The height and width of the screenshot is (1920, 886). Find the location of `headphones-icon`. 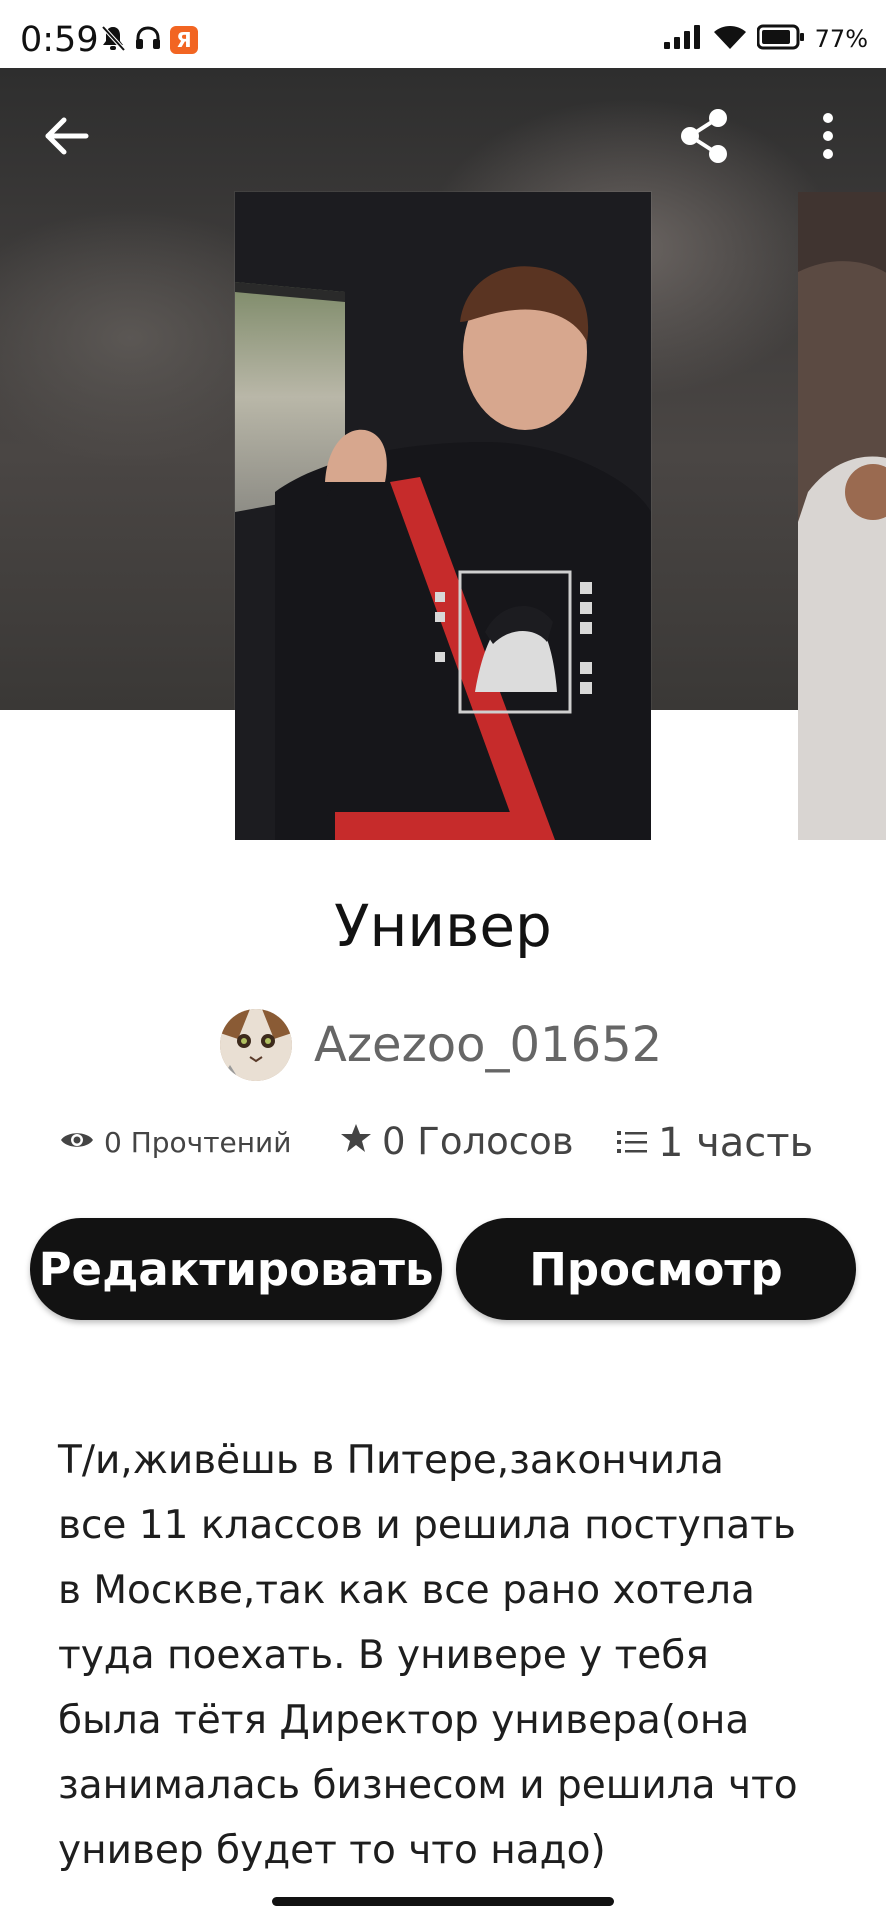

headphones-icon is located at coordinates (148, 40).